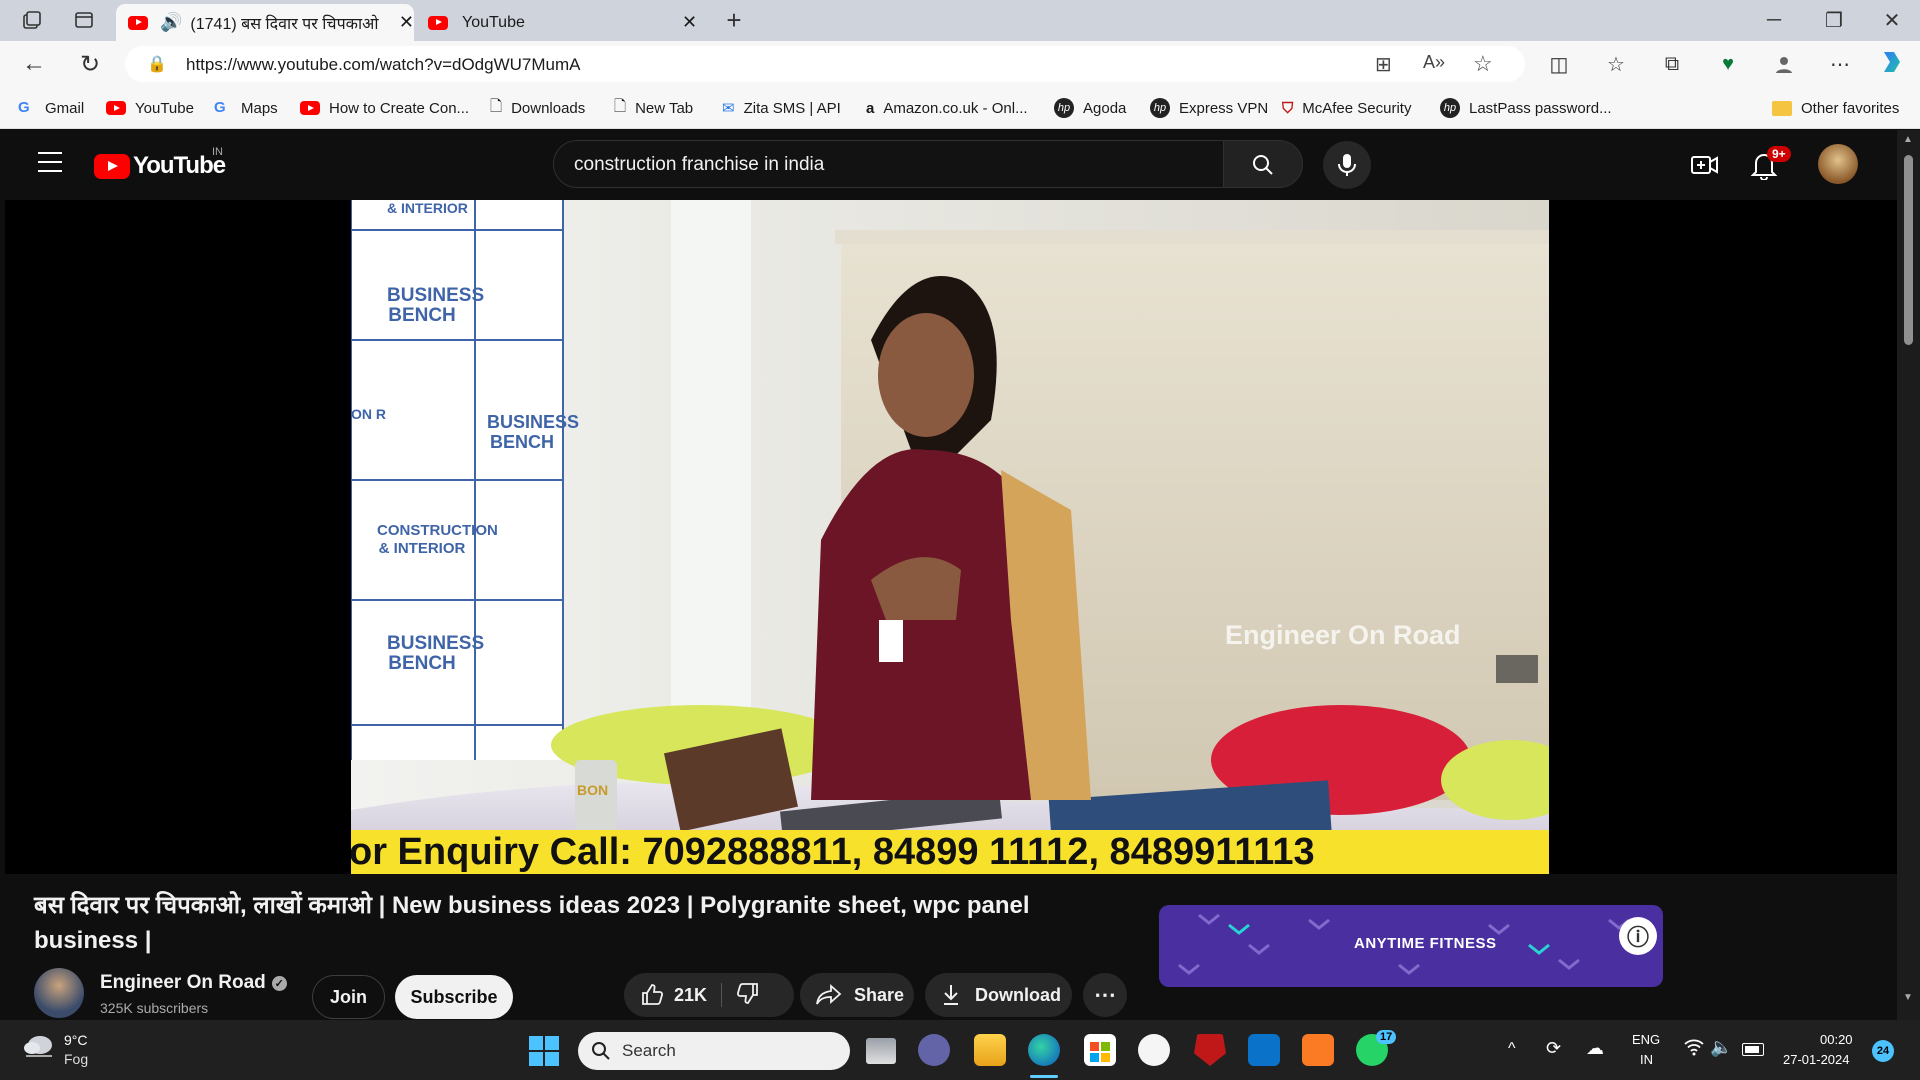 The image size is (1920, 1080). What do you see at coordinates (1425, 943) in the screenshot?
I see `ad-brand: ANYTIME FITNESS` at bounding box center [1425, 943].